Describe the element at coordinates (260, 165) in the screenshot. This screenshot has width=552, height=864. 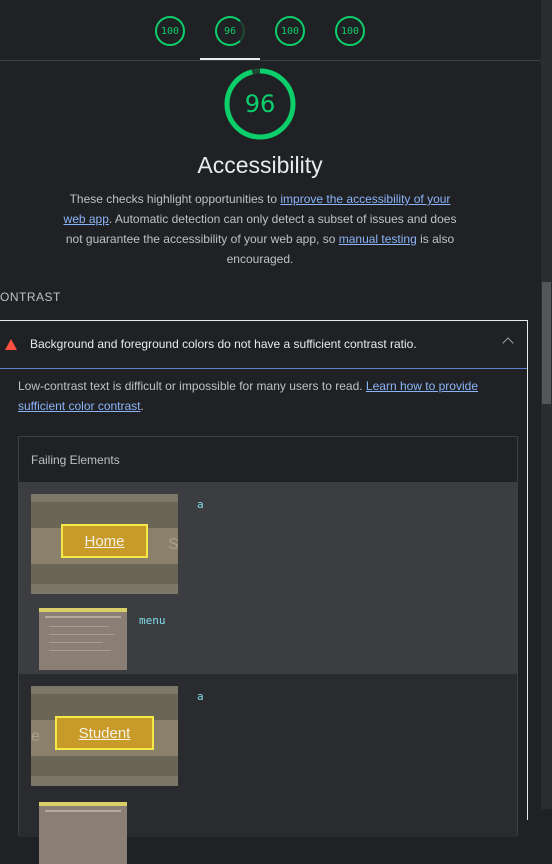
I see `category-title: Accessibility` at that location.